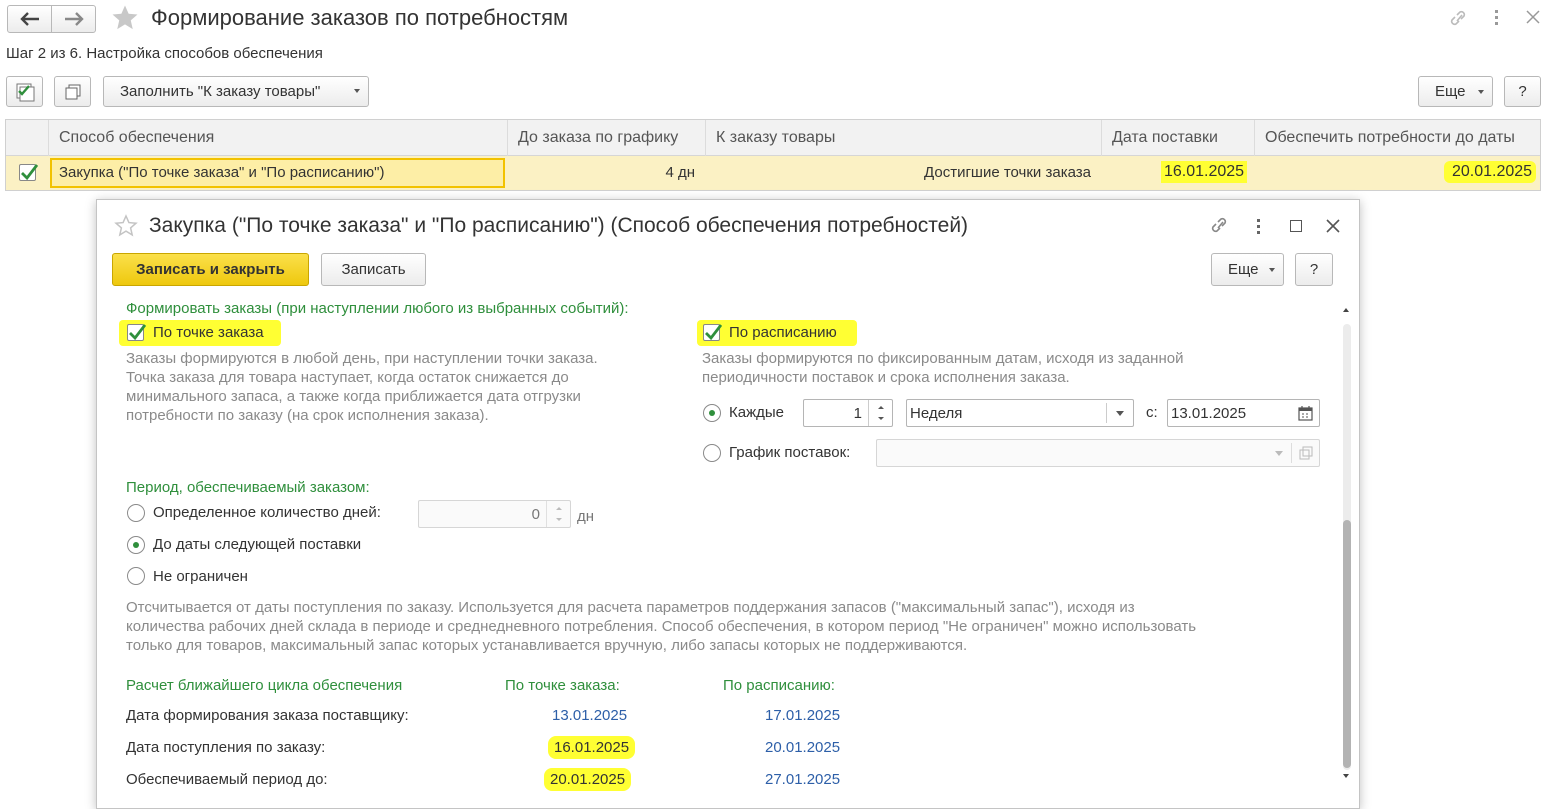  I want to click on unlimited-radio, so click(136, 576).